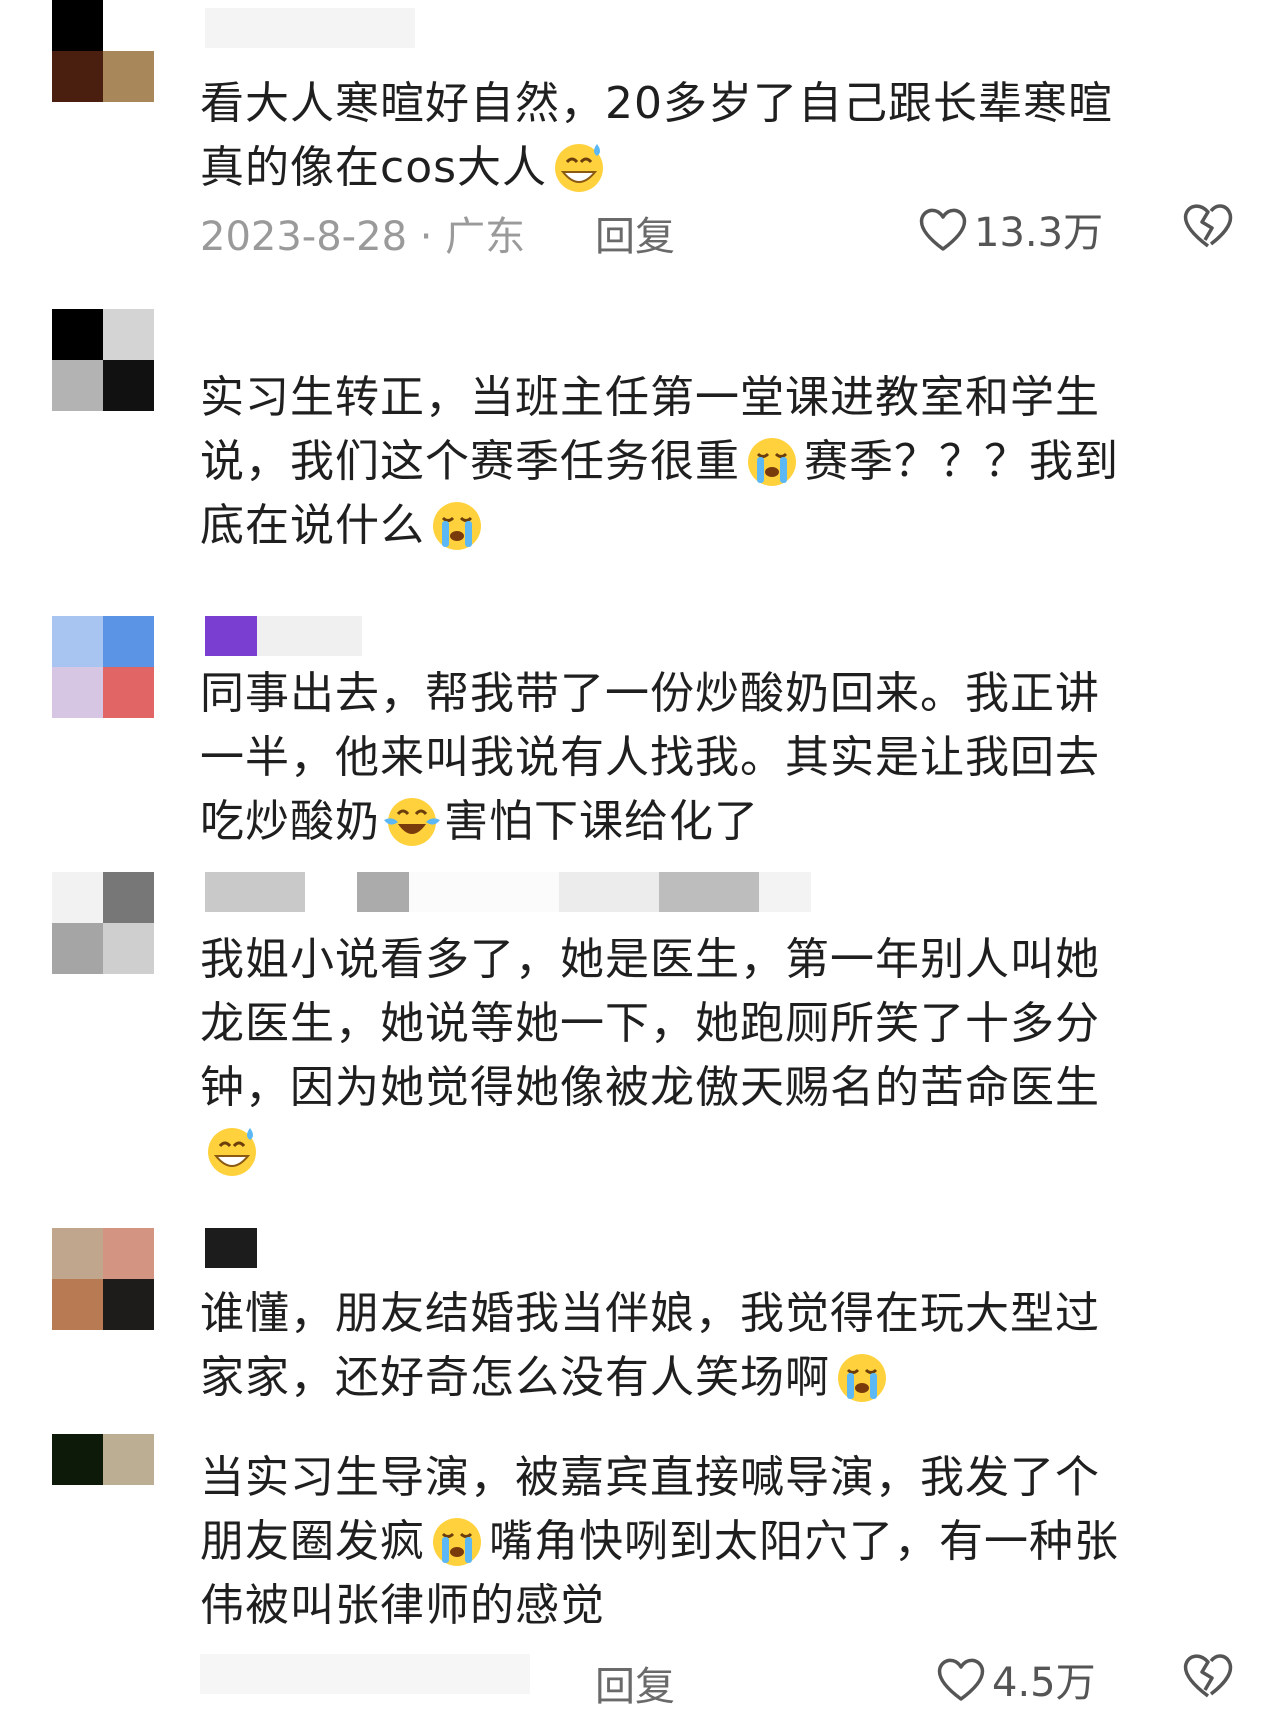 This screenshot has height=1712, width=1280. What do you see at coordinates (601, 821) in the screenshot?
I see `comment-line: 害怕下课给化了` at bounding box center [601, 821].